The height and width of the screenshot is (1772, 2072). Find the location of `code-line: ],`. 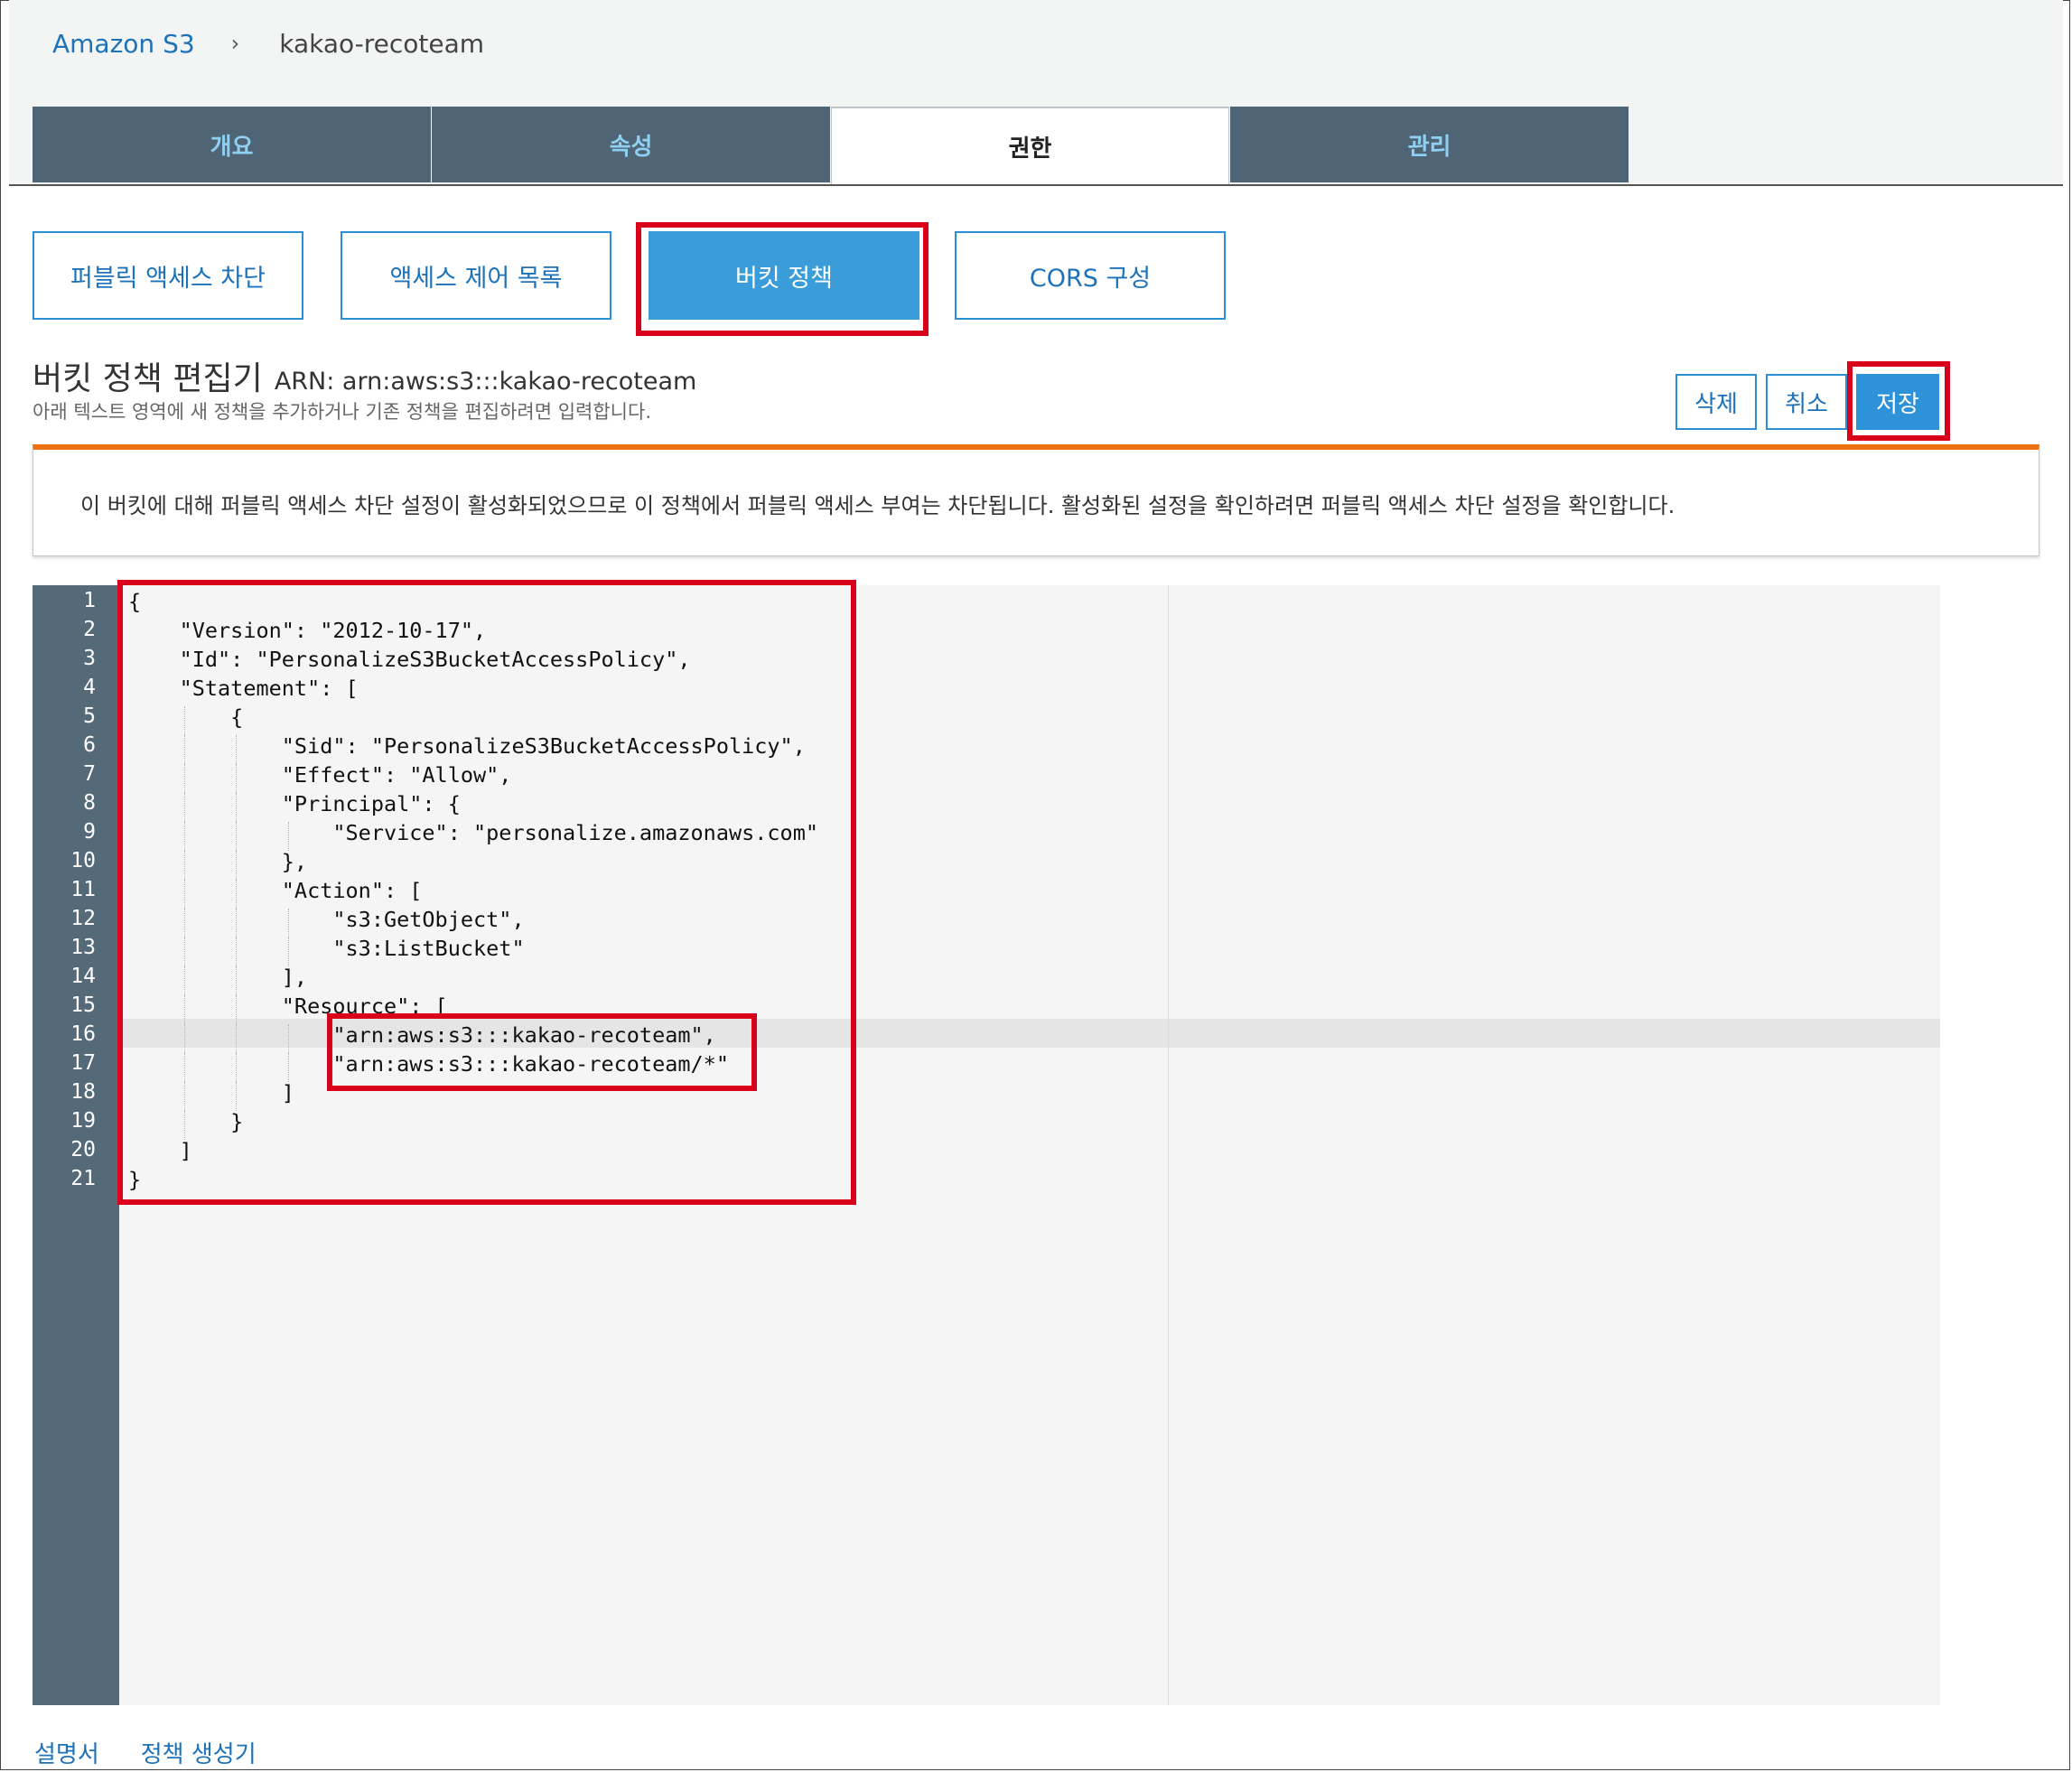

code-line: ], is located at coordinates (217, 977).